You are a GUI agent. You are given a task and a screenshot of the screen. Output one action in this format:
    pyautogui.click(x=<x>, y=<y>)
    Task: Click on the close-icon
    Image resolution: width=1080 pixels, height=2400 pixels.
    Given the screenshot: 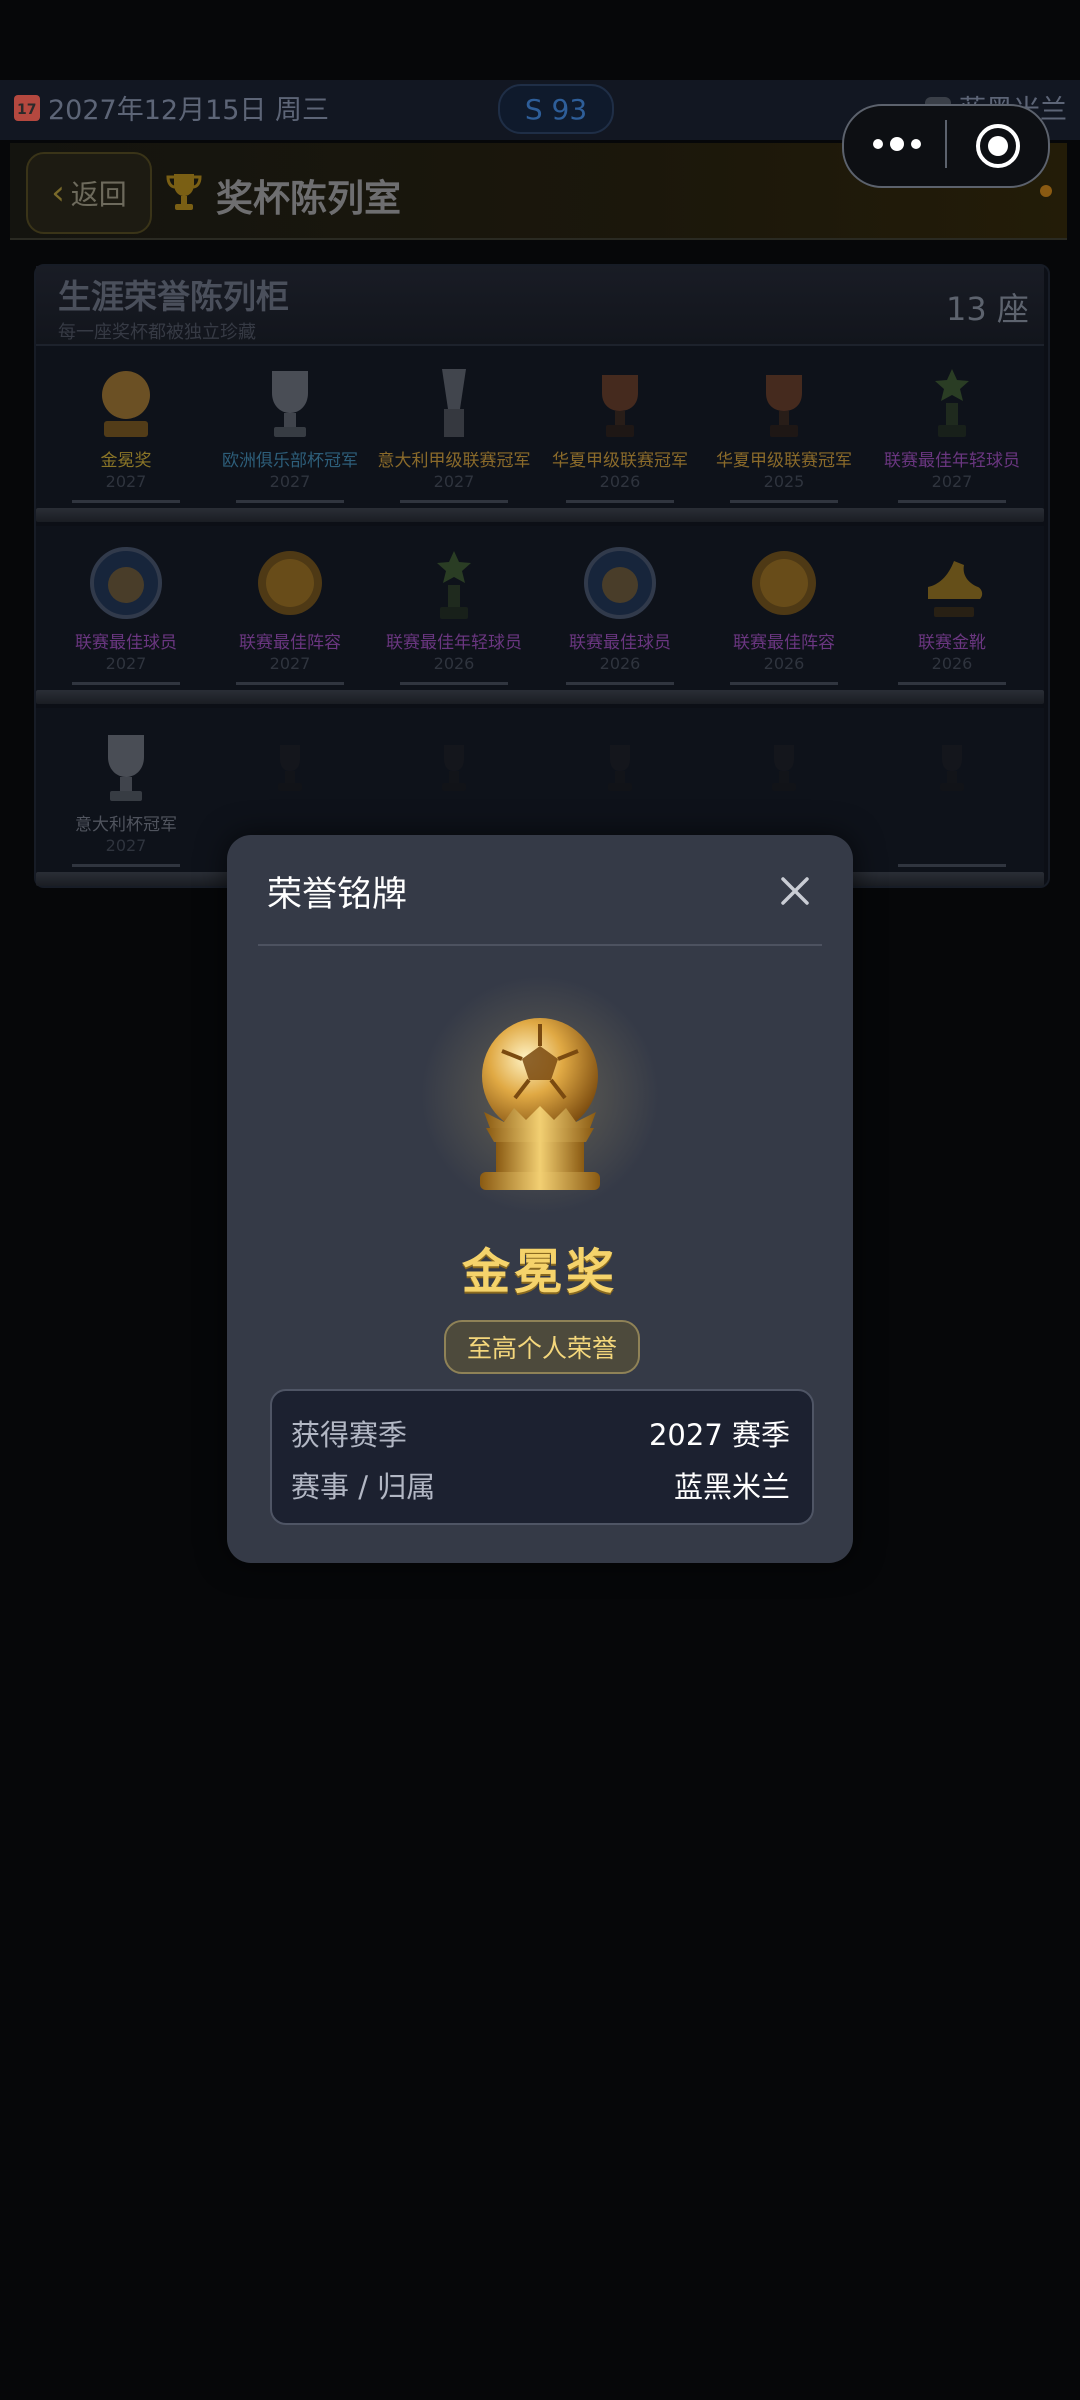 What is the action you would take?
    pyautogui.click(x=795, y=891)
    